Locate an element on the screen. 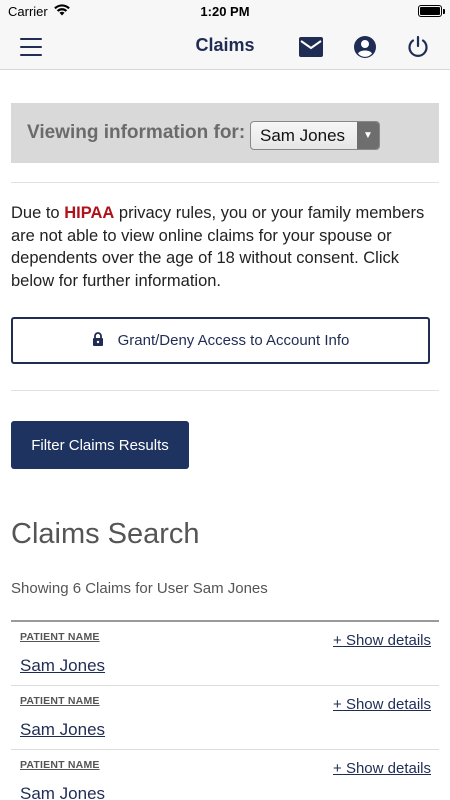  nav-bar: Claims is located at coordinates (225, 47).